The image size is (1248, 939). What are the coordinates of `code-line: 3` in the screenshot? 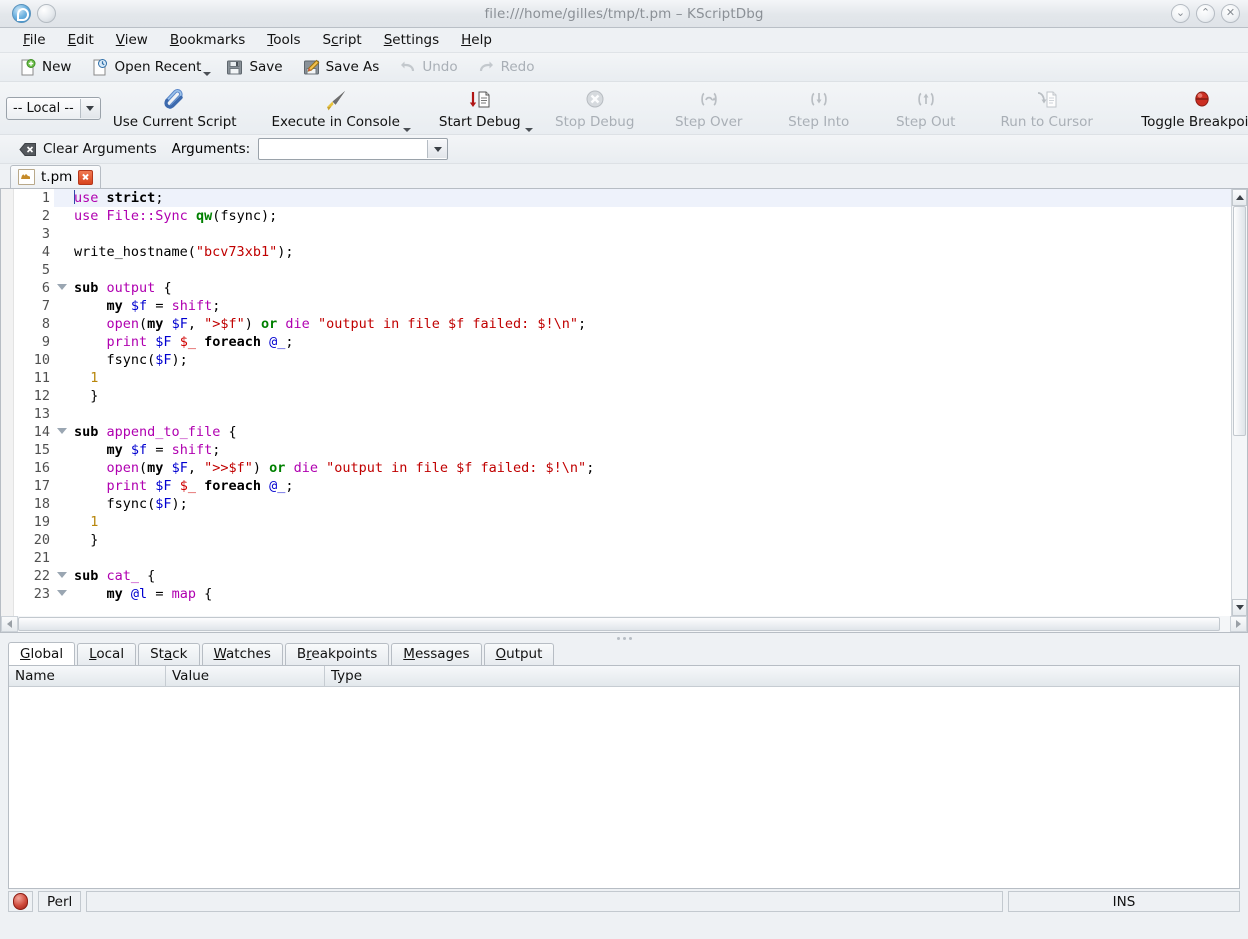 It's located at (622, 234).